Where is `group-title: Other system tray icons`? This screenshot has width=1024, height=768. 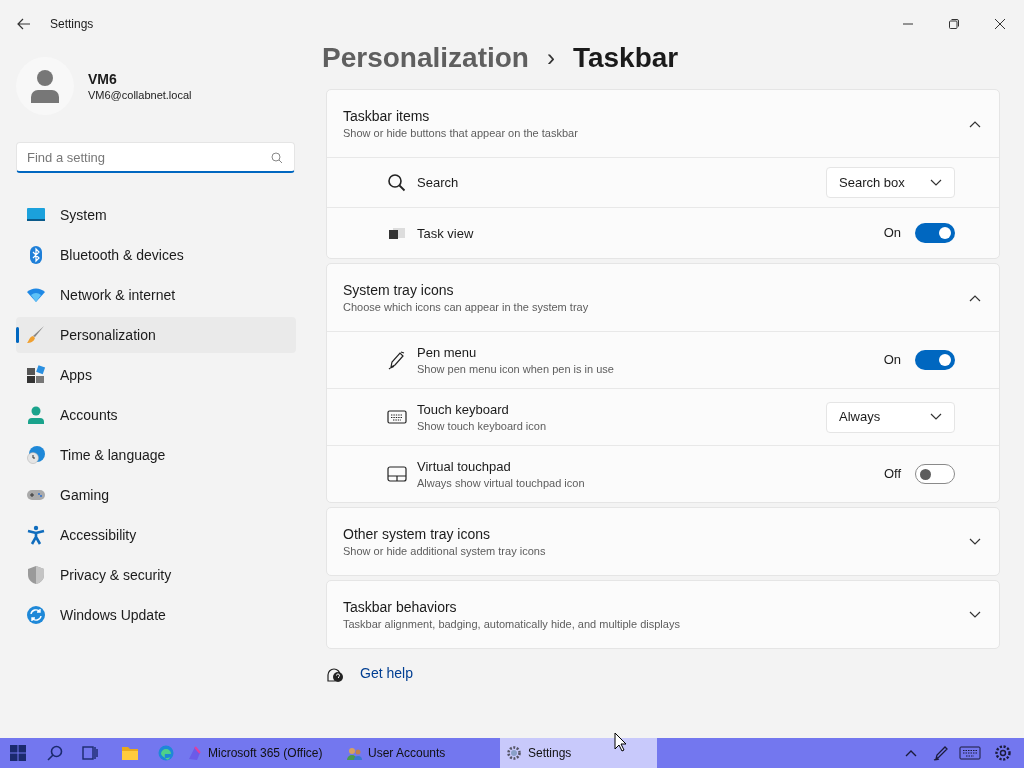 group-title: Other system tray icons is located at coordinates (417, 533).